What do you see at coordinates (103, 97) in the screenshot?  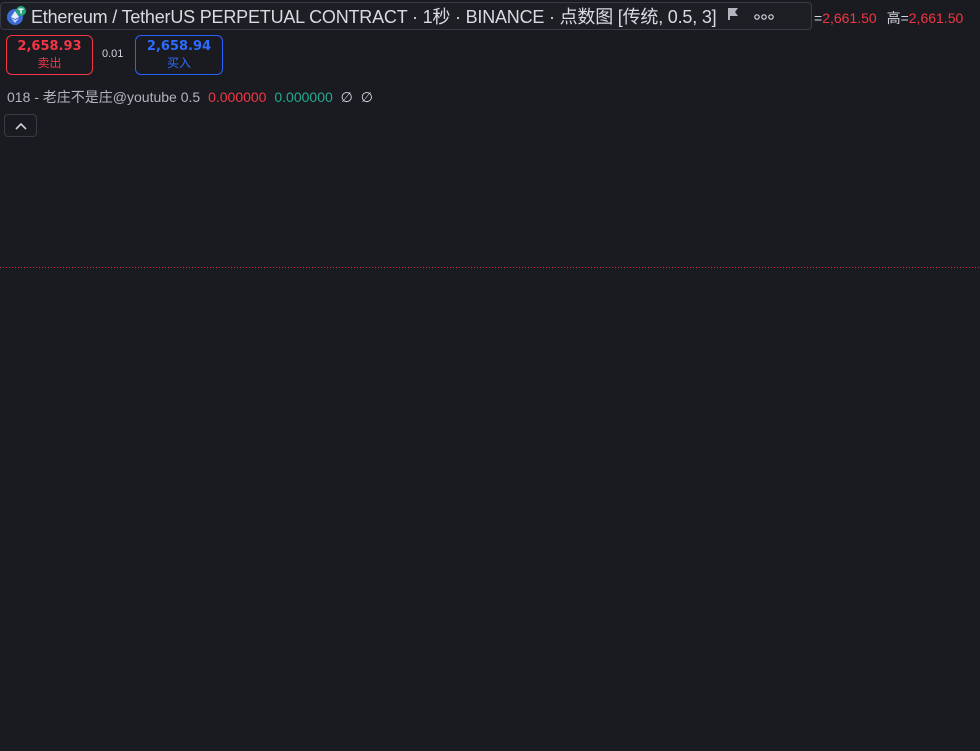 I see `indicator-name: 018 - 老庄不是庄@youtube 0.5` at bounding box center [103, 97].